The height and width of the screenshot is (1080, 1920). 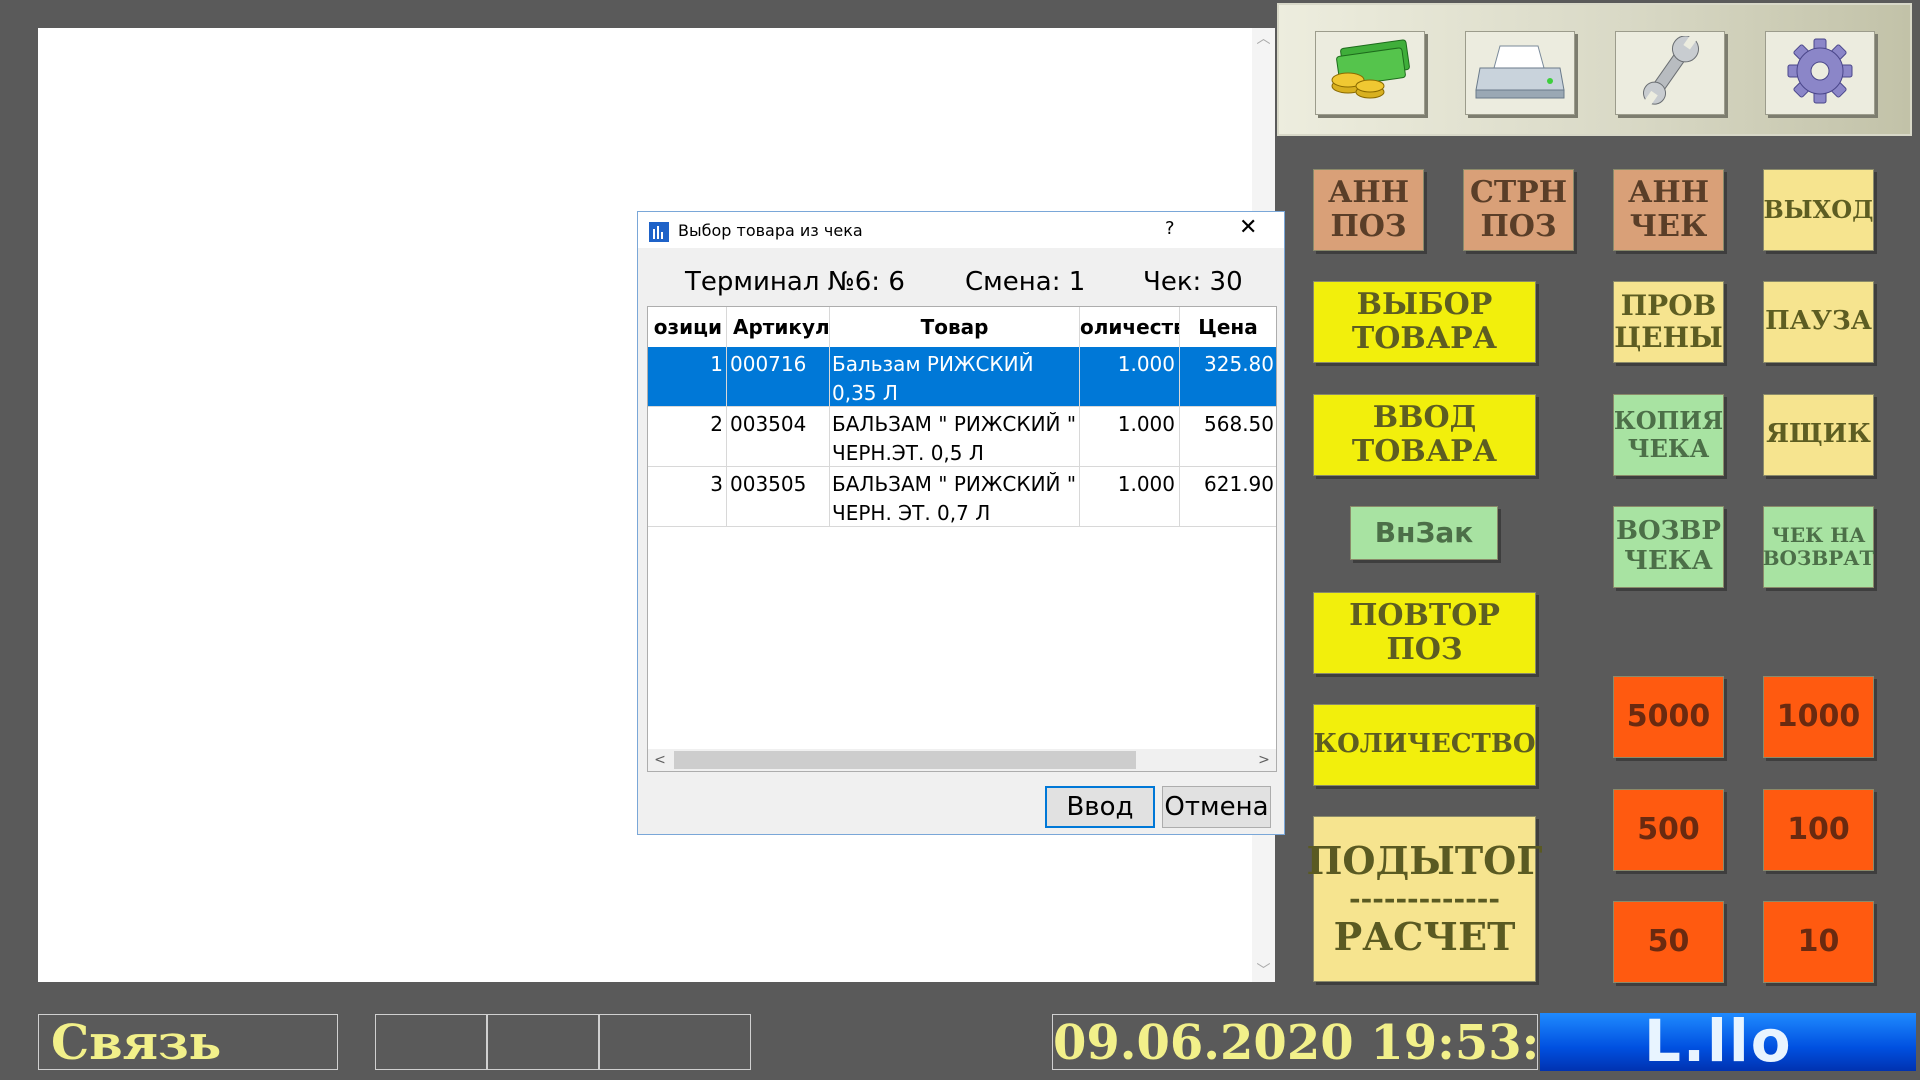 What do you see at coordinates (768, 364) in the screenshot?
I see `cell-article: 000716` at bounding box center [768, 364].